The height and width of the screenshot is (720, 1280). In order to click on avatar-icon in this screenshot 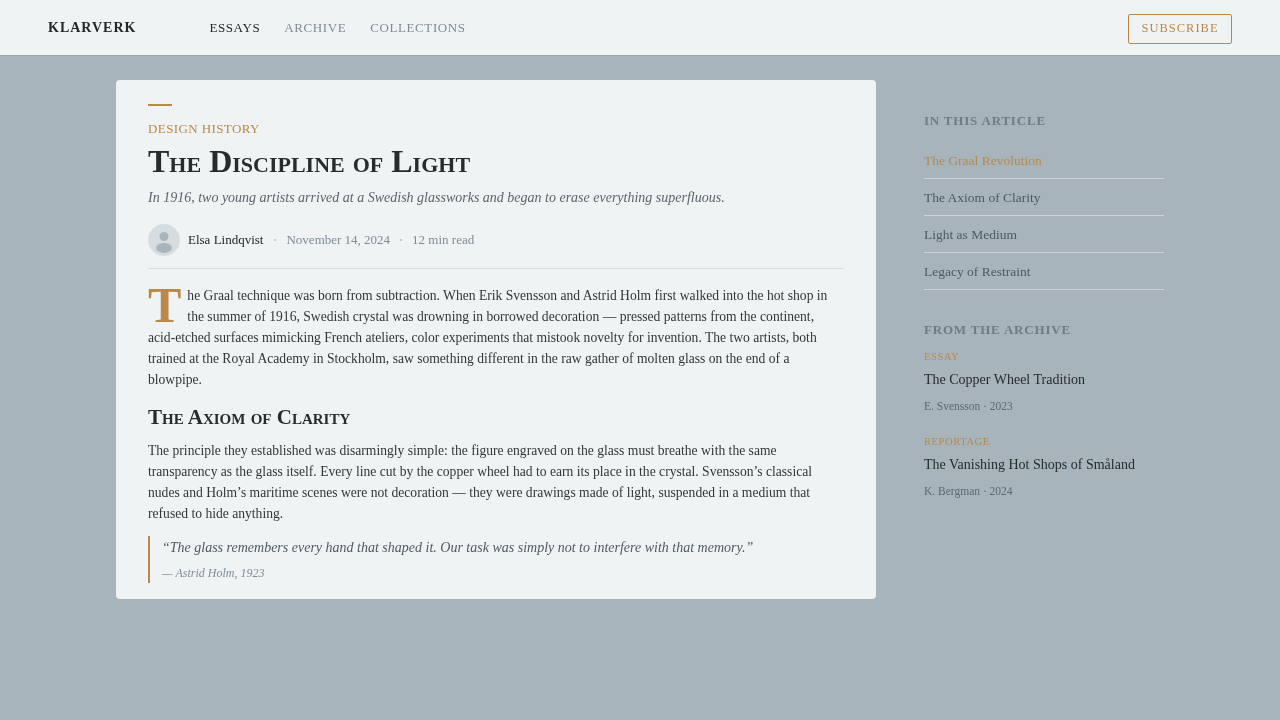, I will do `click(164, 240)`.